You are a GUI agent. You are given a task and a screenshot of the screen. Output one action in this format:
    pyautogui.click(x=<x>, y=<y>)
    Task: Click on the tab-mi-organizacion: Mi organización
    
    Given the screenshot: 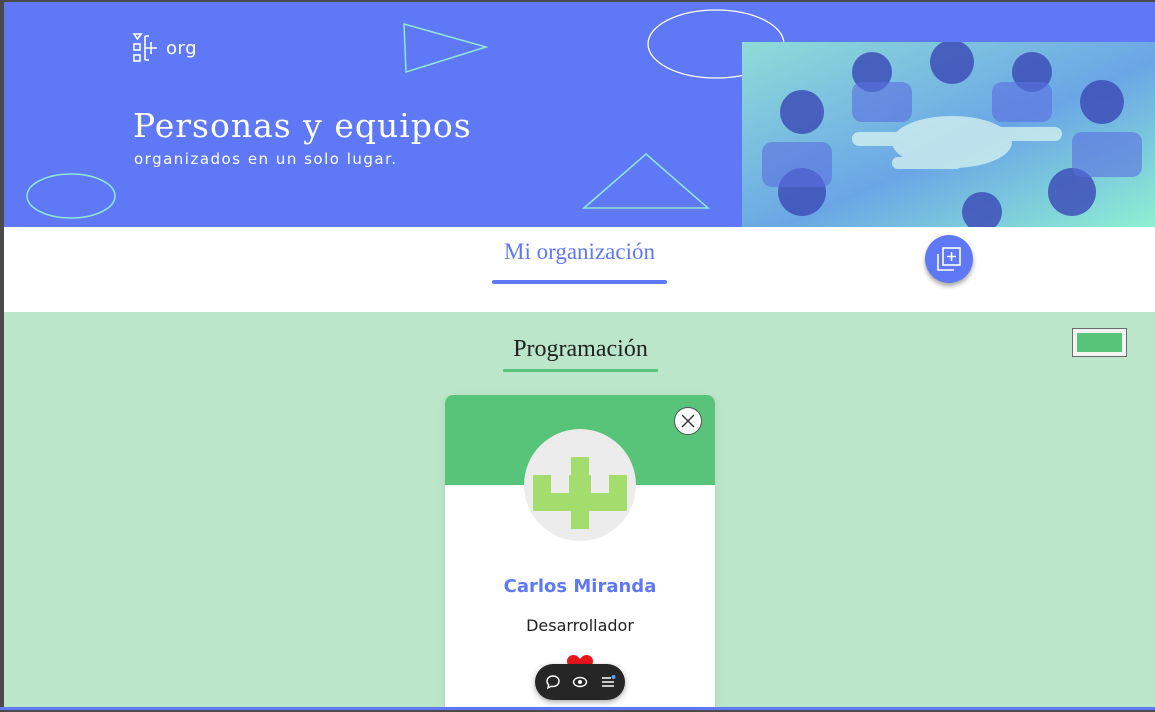 What is the action you would take?
    pyautogui.click(x=579, y=260)
    